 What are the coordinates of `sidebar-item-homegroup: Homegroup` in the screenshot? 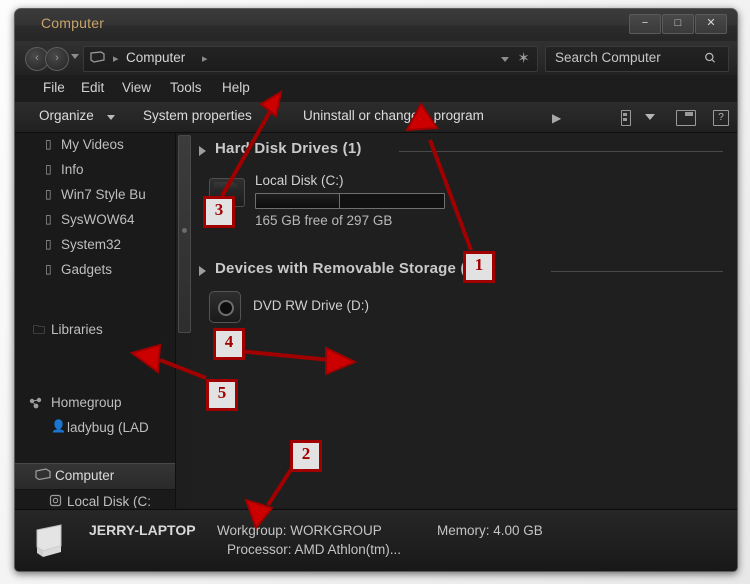 It's located at (95, 403).